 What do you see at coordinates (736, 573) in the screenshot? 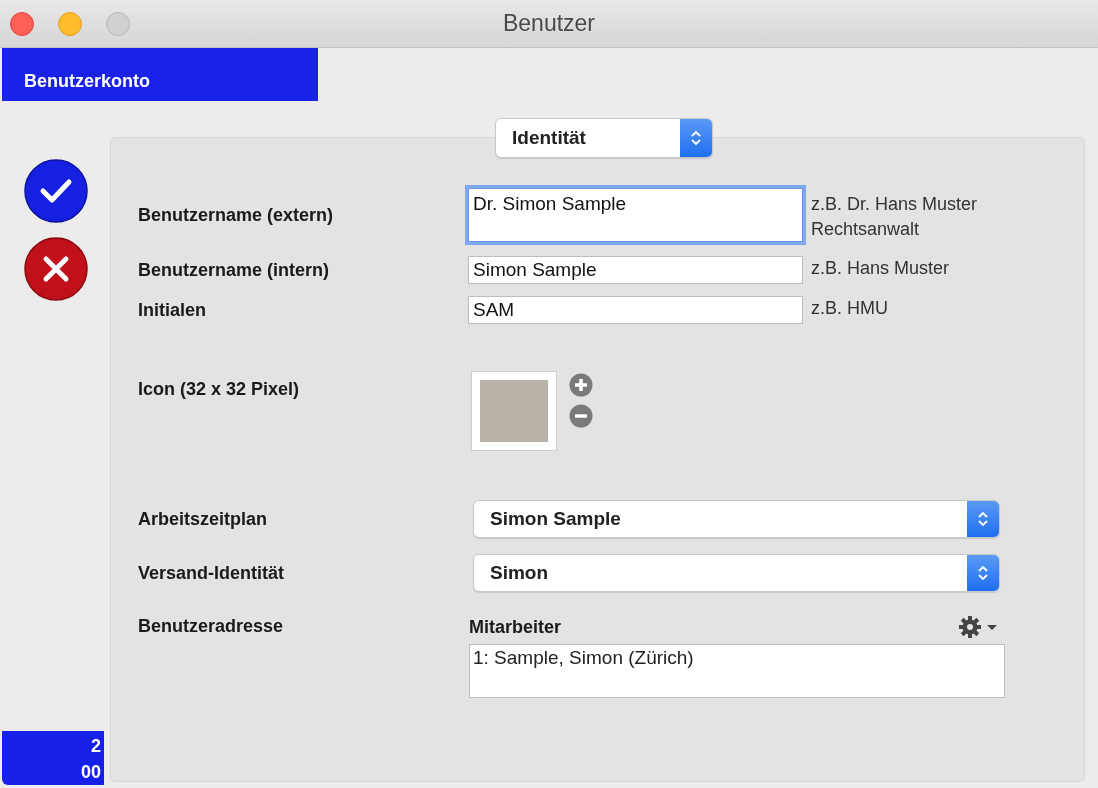
I see `dropdown: Simon` at bounding box center [736, 573].